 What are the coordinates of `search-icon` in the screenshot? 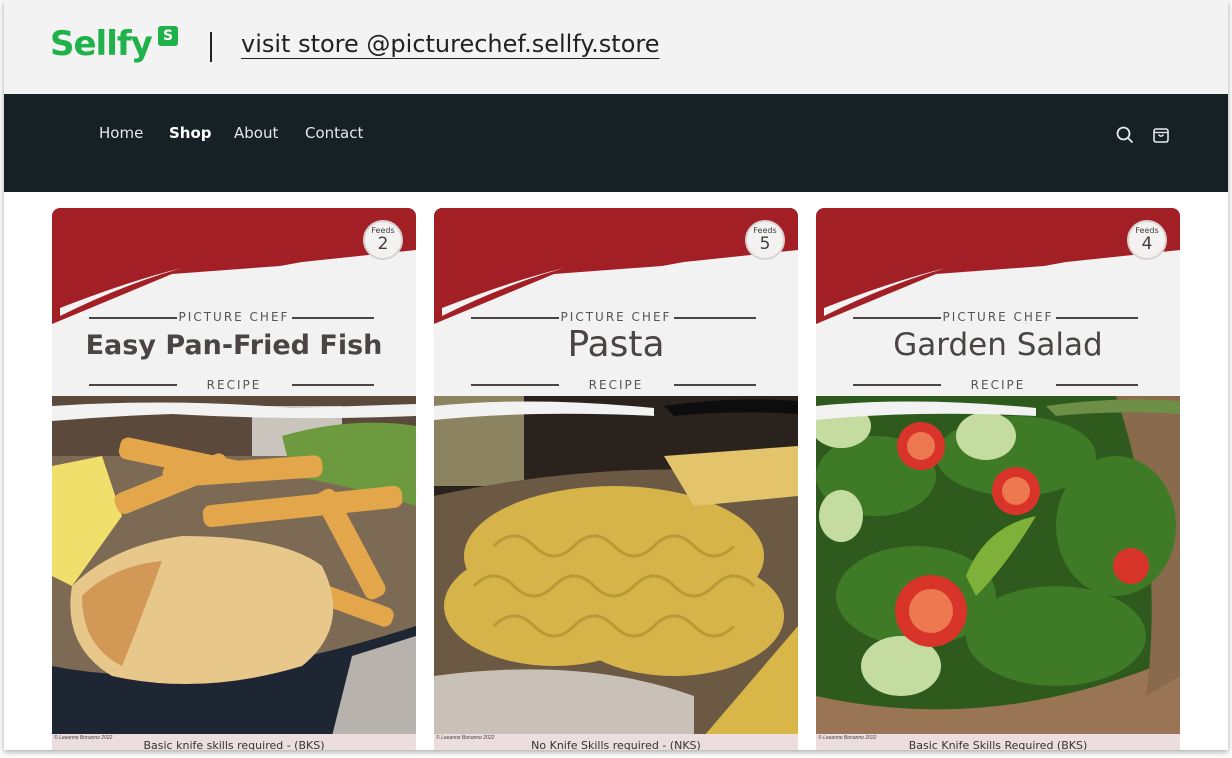 It's located at (1125, 135).